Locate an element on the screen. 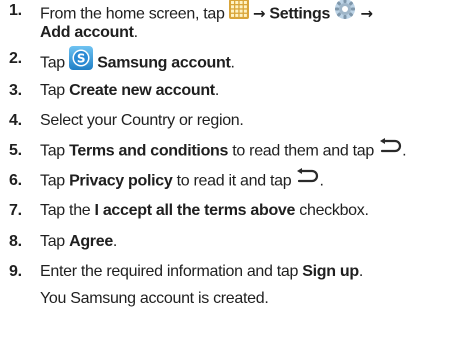 This screenshot has width=449, height=350. step-number: 7. is located at coordinates (15, 210).